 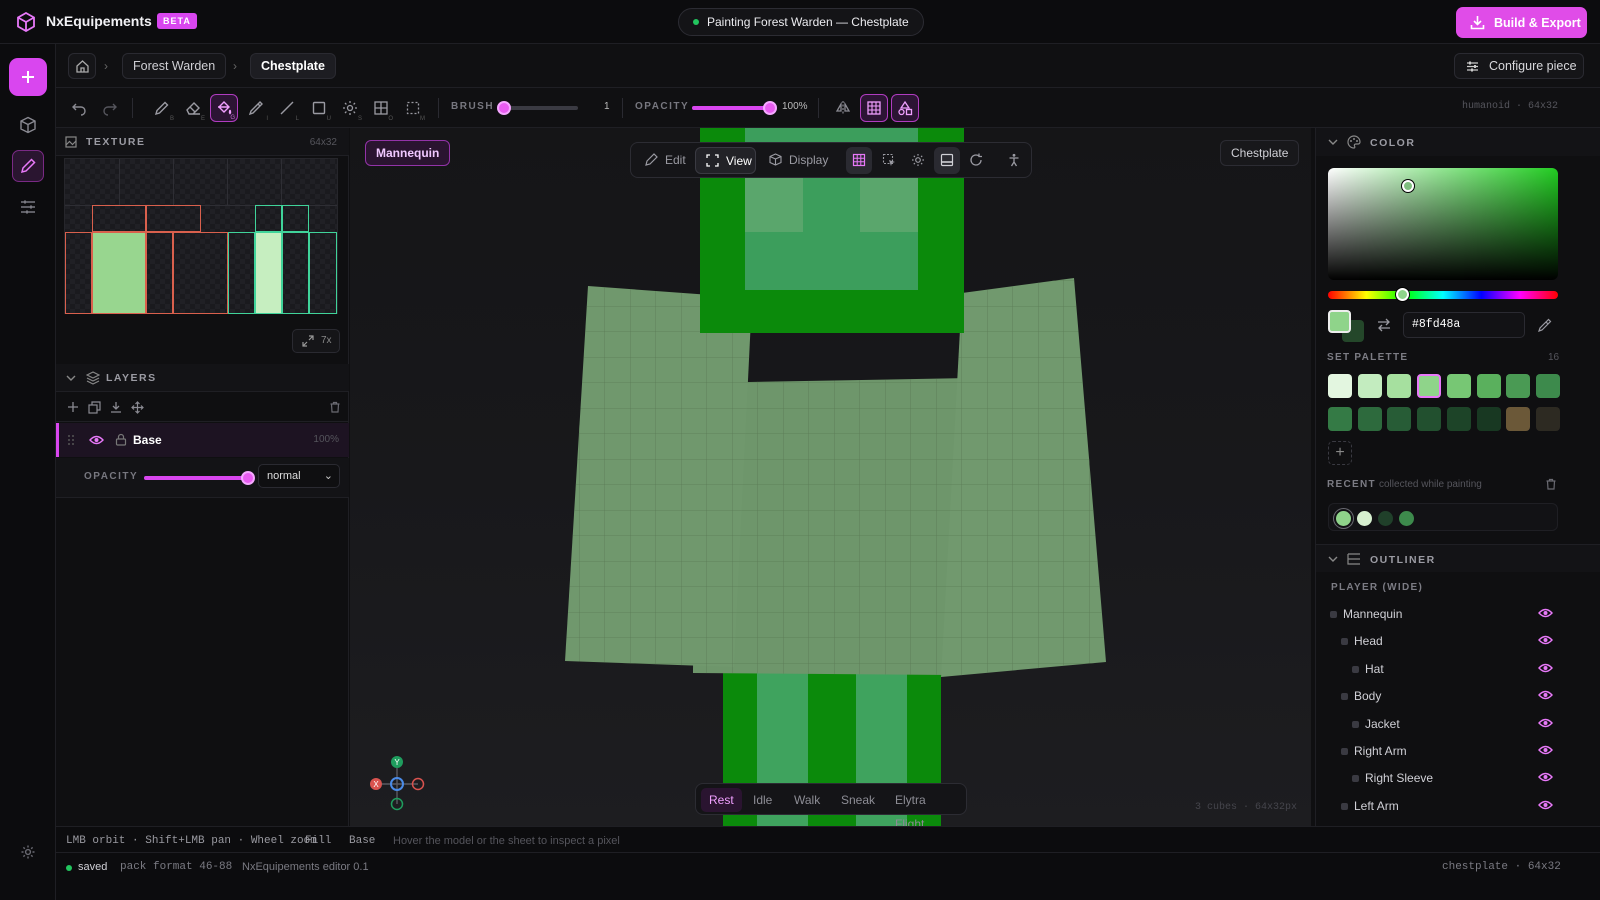 What do you see at coordinates (121, 439) in the screenshot?
I see `lock-icon` at bounding box center [121, 439].